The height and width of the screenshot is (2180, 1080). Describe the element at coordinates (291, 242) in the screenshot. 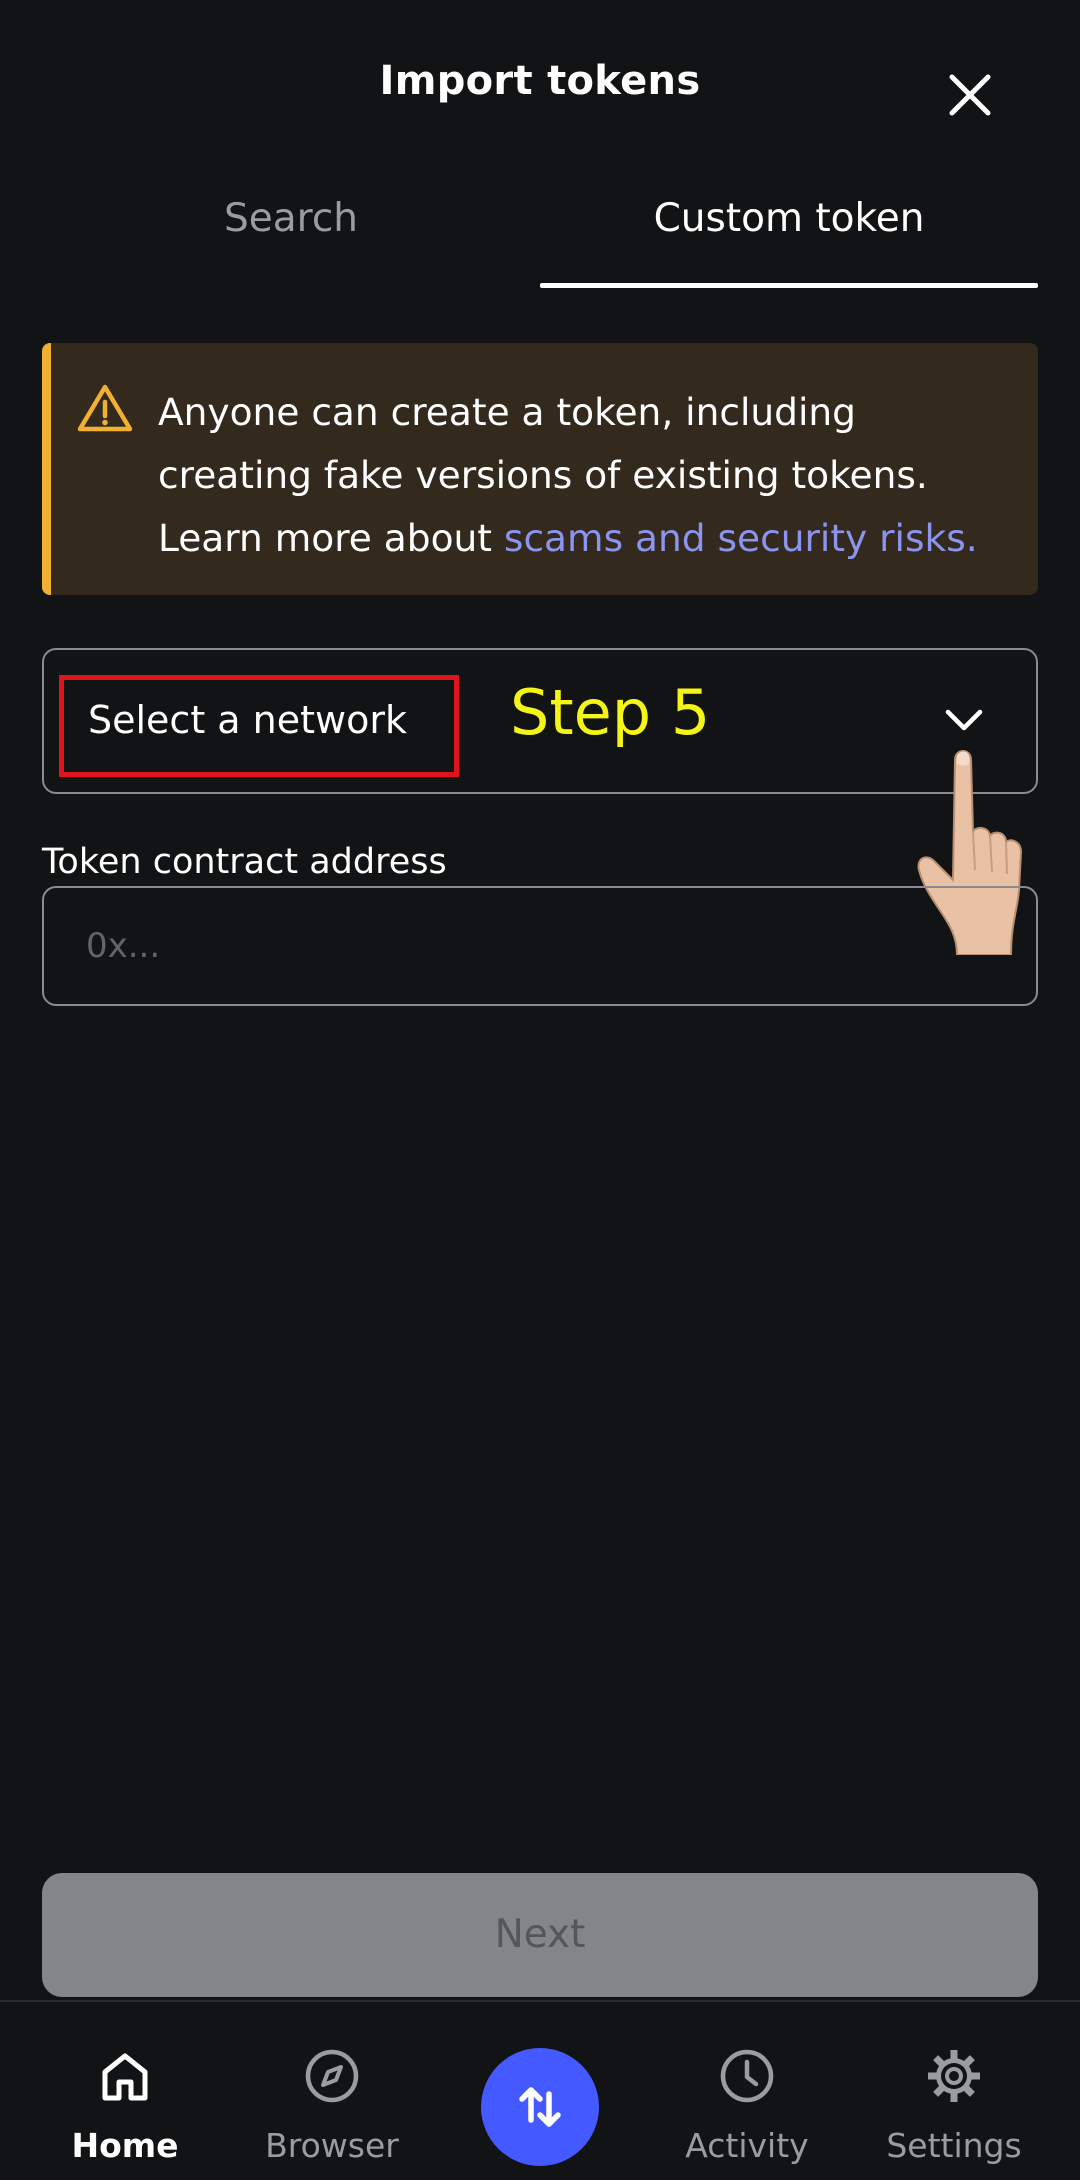

I see `tab-search: Search` at that location.